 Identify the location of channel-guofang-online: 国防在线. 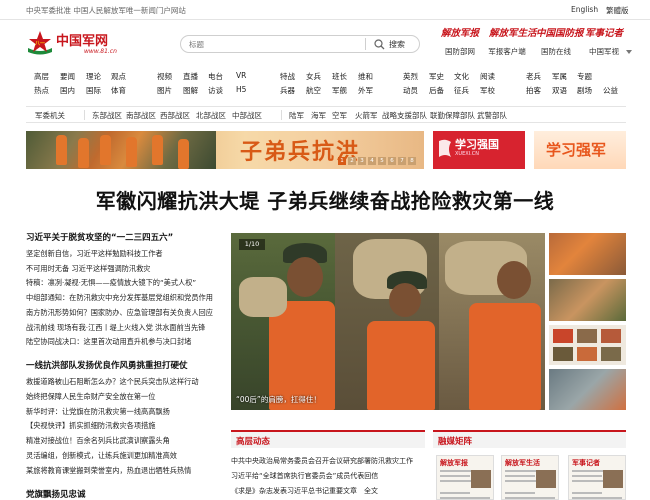
(556, 52).